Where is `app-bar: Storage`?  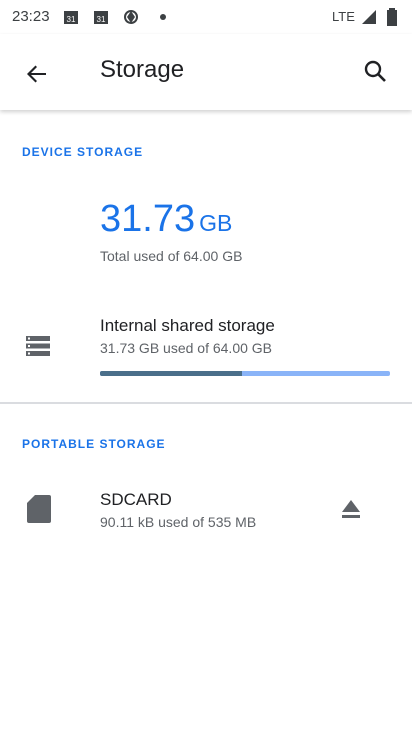 app-bar: Storage is located at coordinates (206, 72).